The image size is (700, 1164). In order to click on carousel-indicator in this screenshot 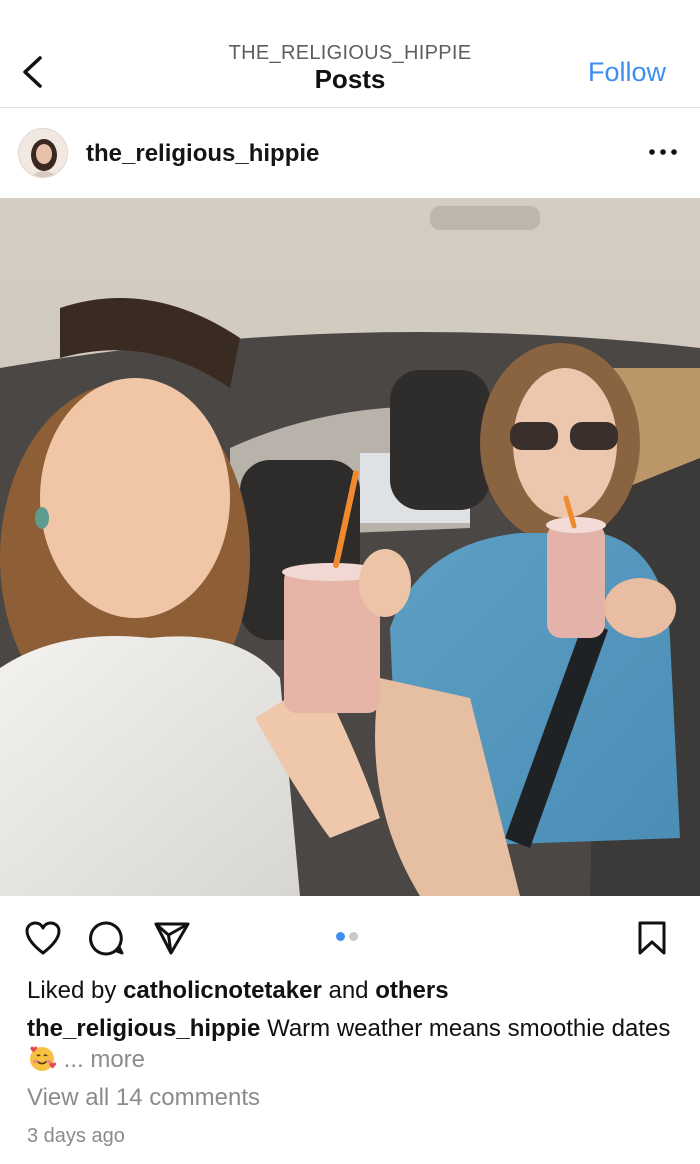, I will do `click(349, 937)`.